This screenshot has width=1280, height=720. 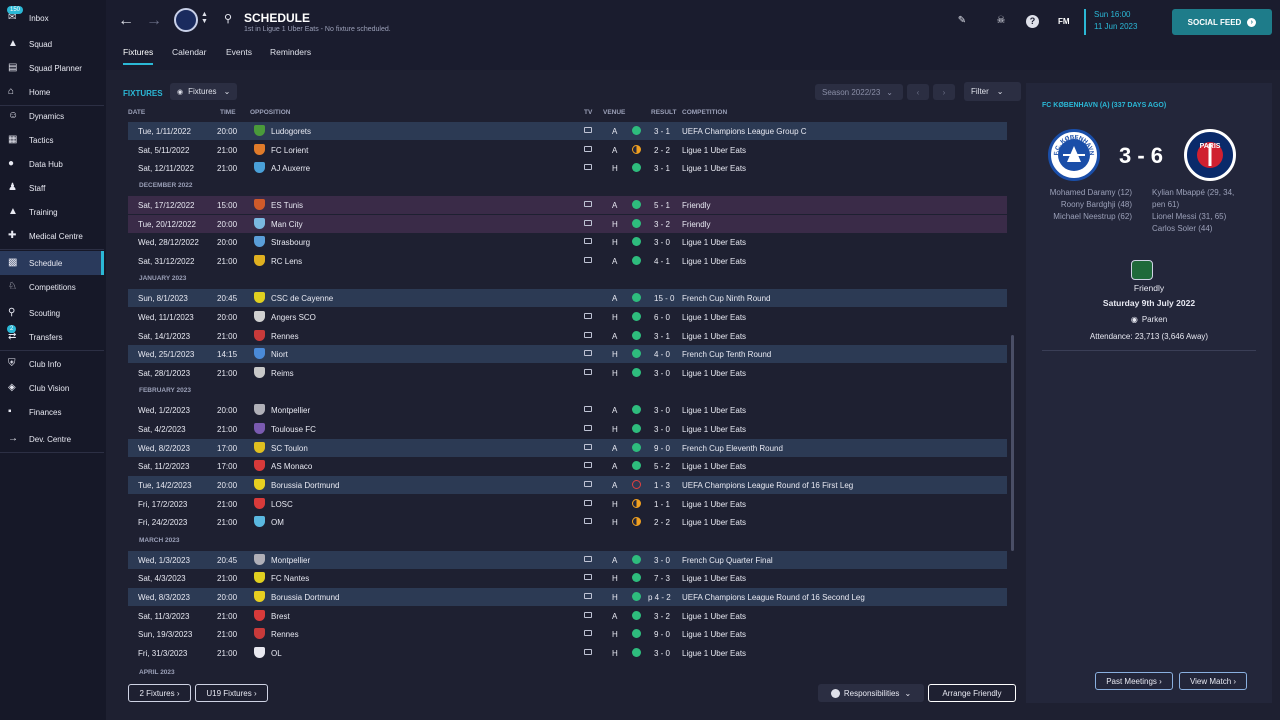 What do you see at coordinates (1134, 681) in the screenshot?
I see `past-meetings-button: Past Meetings ›` at bounding box center [1134, 681].